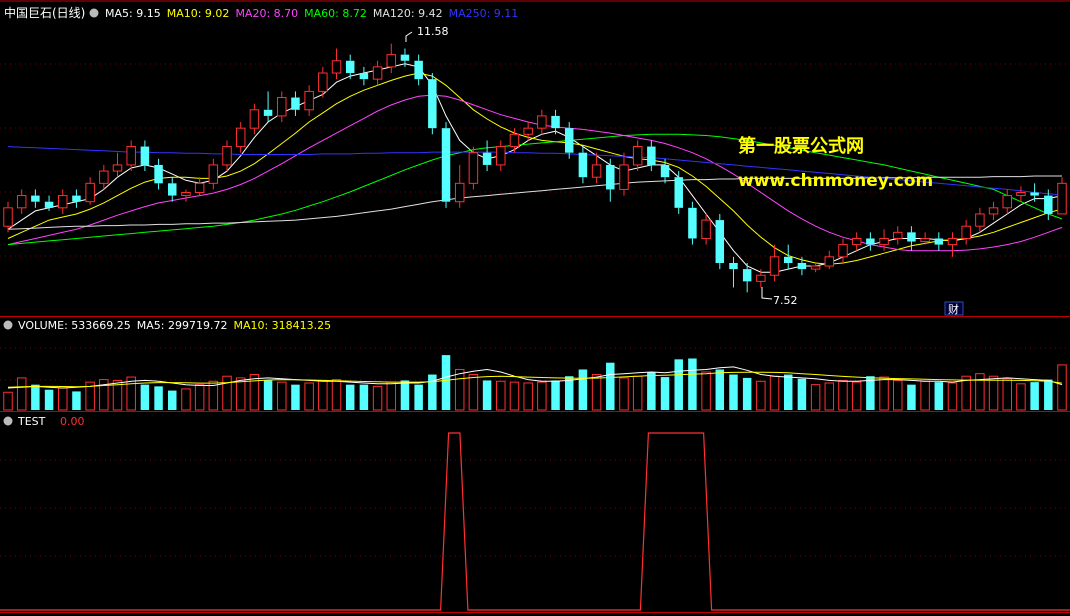  I want to click on stock-title: 中国巨石(日线), so click(44, 12).